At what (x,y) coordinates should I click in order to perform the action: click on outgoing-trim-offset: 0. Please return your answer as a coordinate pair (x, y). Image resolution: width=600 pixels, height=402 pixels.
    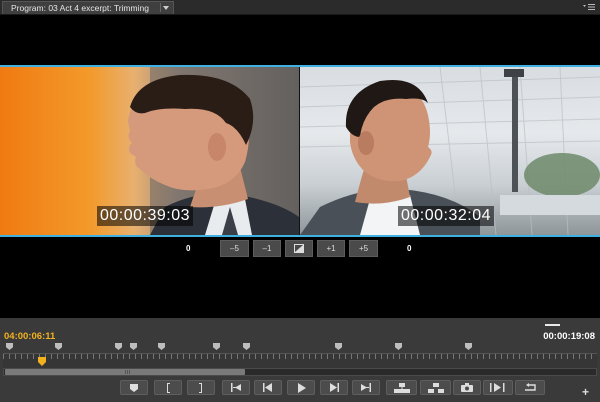
    Looking at the image, I should click on (188, 248).